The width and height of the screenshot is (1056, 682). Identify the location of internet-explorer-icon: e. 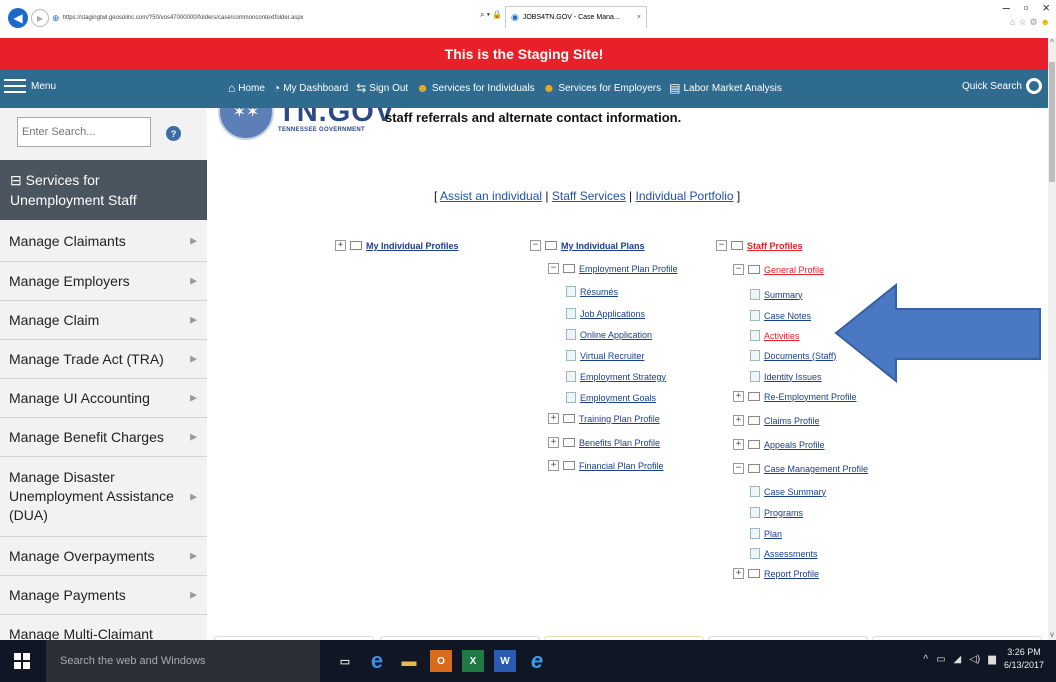
(537, 660).